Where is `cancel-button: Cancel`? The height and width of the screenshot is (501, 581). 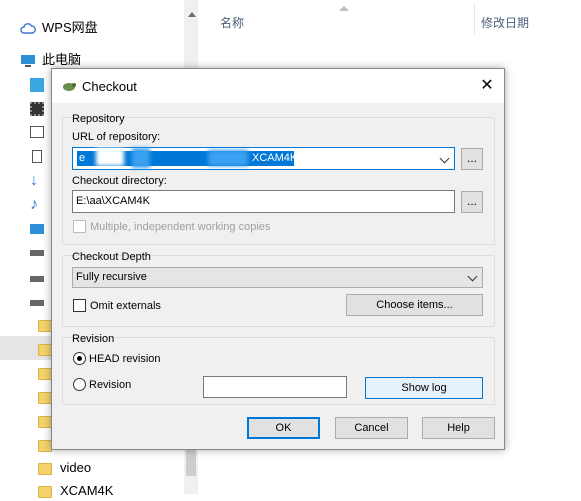
cancel-button: Cancel is located at coordinates (371, 428).